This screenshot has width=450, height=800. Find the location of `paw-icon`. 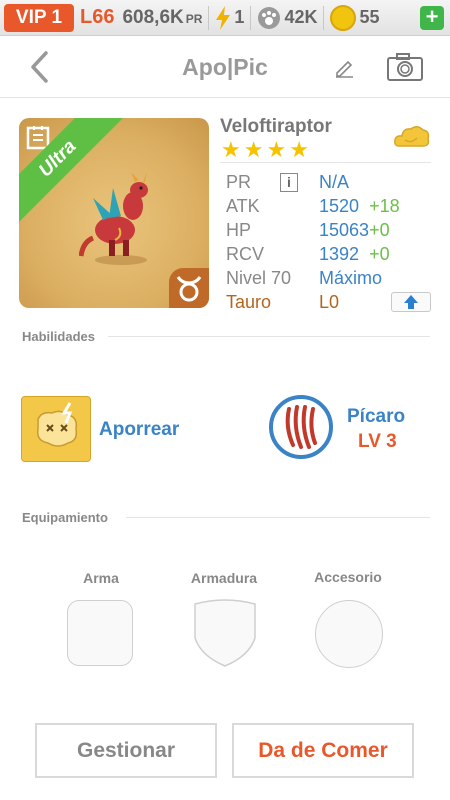

paw-icon is located at coordinates (269, 17).